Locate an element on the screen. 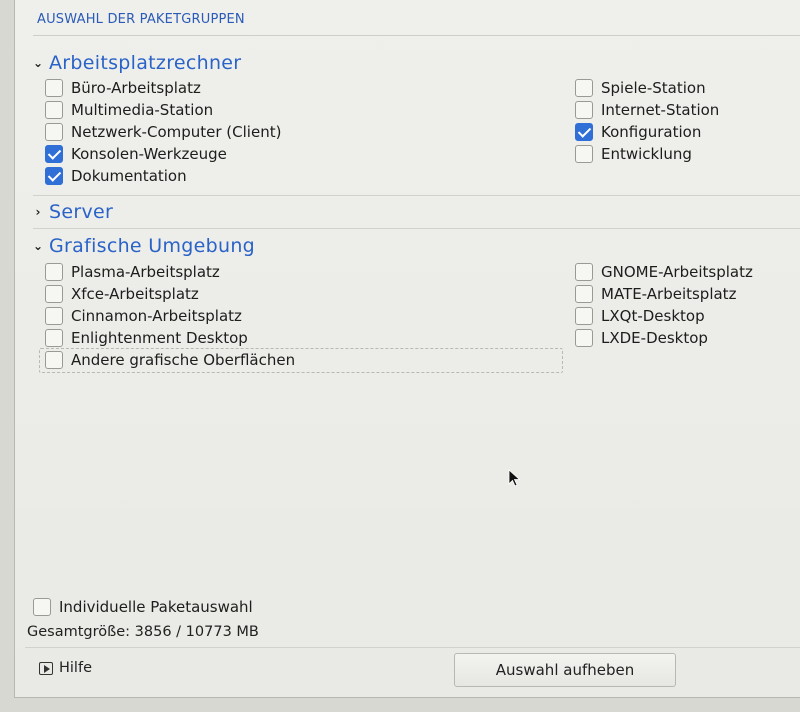  checkbox-internet-station: Internet-Station is located at coordinates (647, 110).